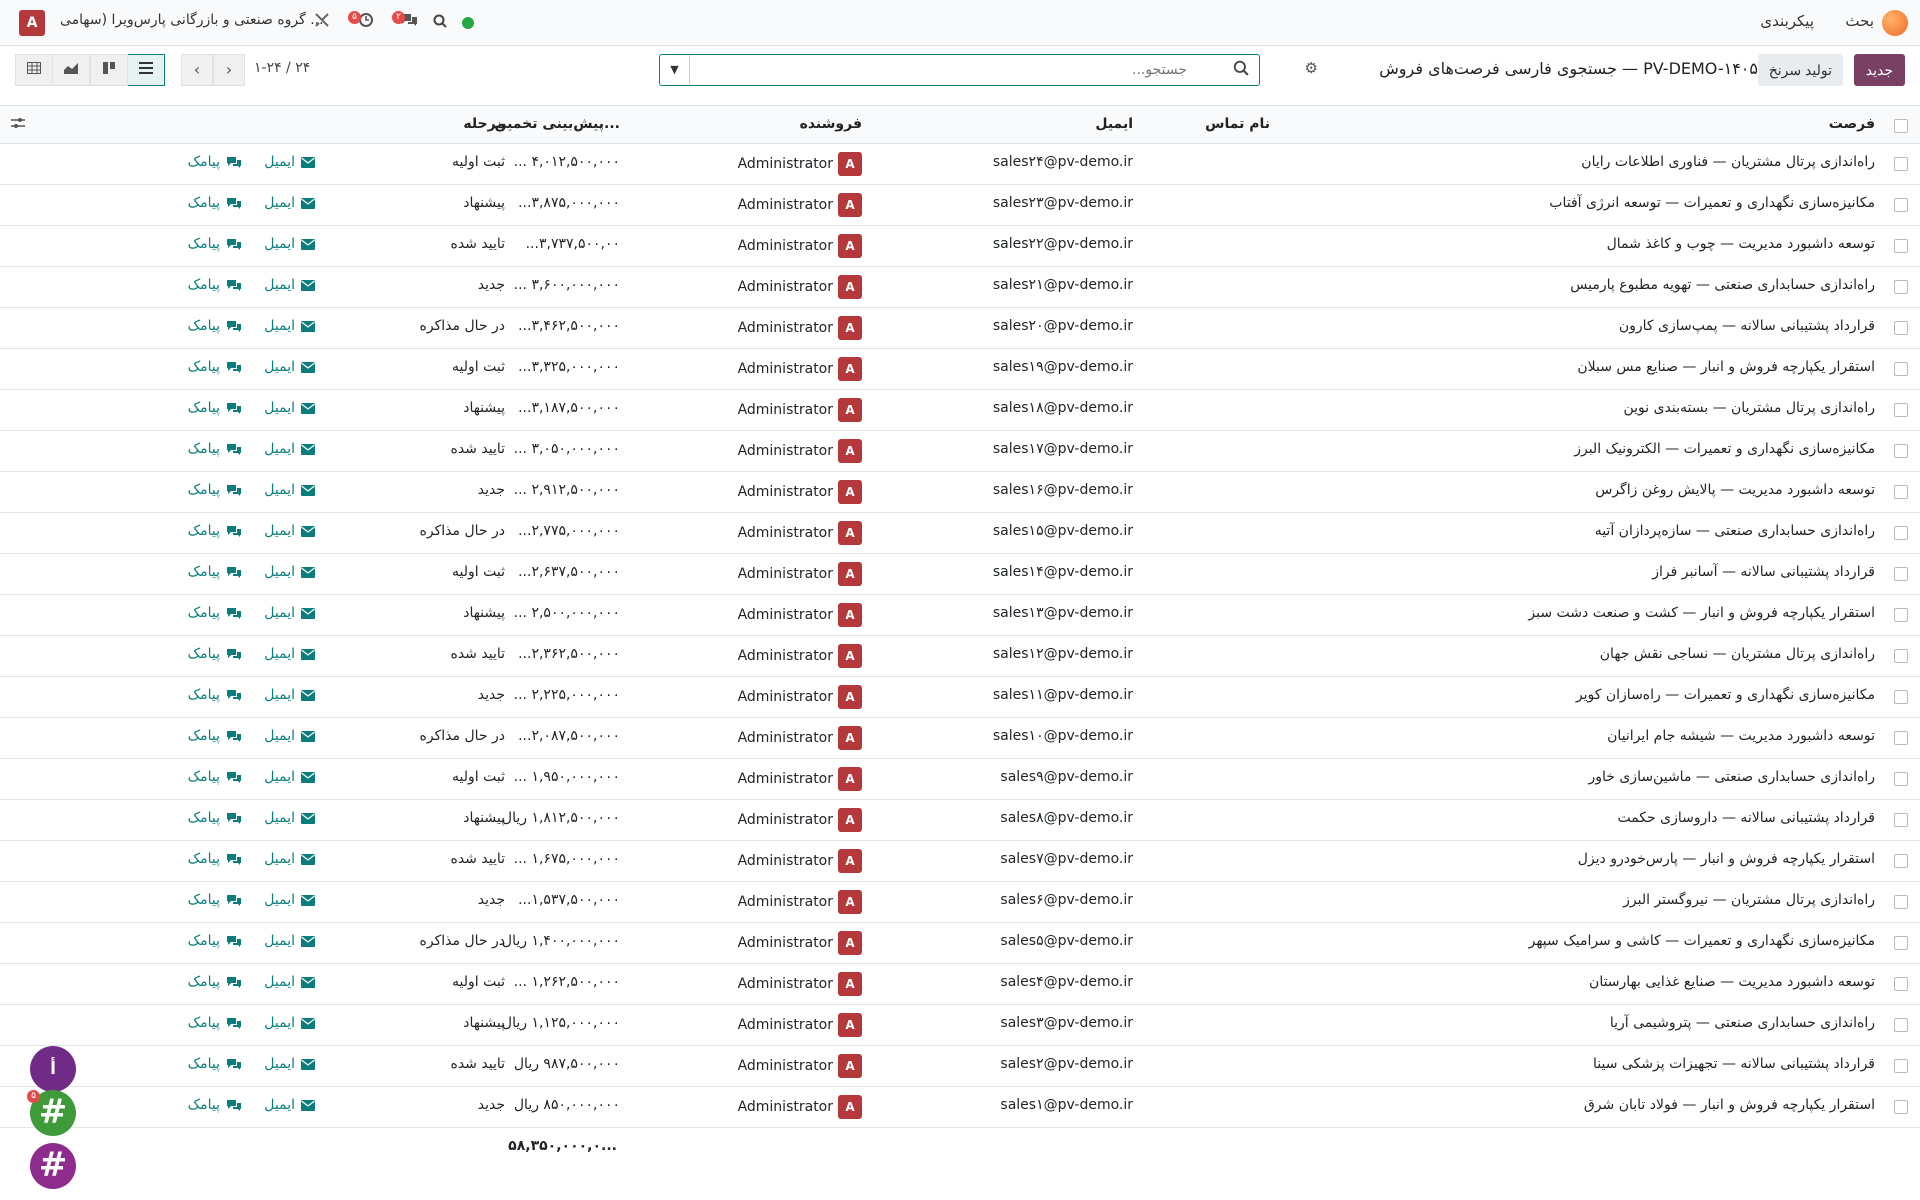  What do you see at coordinates (1895, 23) in the screenshot?
I see `app-logo-icon` at bounding box center [1895, 23].